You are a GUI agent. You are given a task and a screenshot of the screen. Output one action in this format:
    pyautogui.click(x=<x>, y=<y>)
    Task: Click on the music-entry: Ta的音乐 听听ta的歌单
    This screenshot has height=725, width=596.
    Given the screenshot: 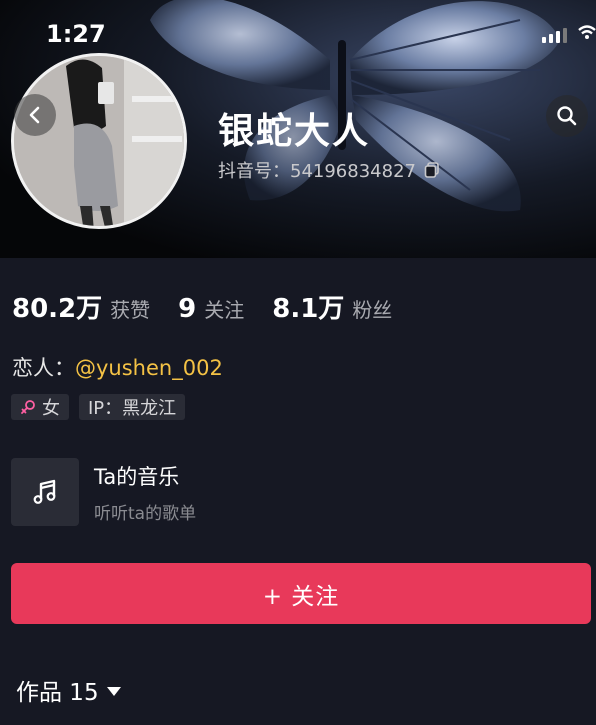 What is the action you would take?
    pyautogui.click(x=103, y=492)
    